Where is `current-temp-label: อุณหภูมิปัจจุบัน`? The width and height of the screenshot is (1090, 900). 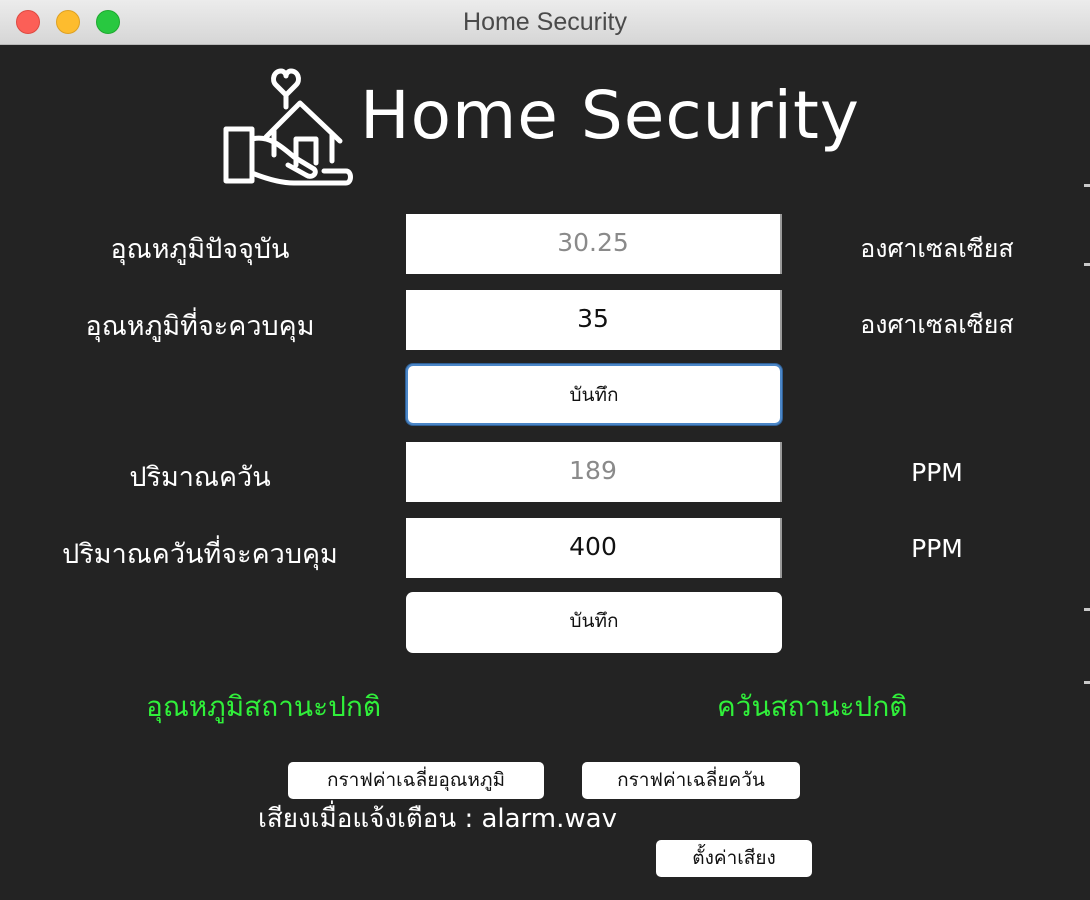 current-temp-label: อุณหภูมิปัจจุบัน is located at coordinates (200, 249).